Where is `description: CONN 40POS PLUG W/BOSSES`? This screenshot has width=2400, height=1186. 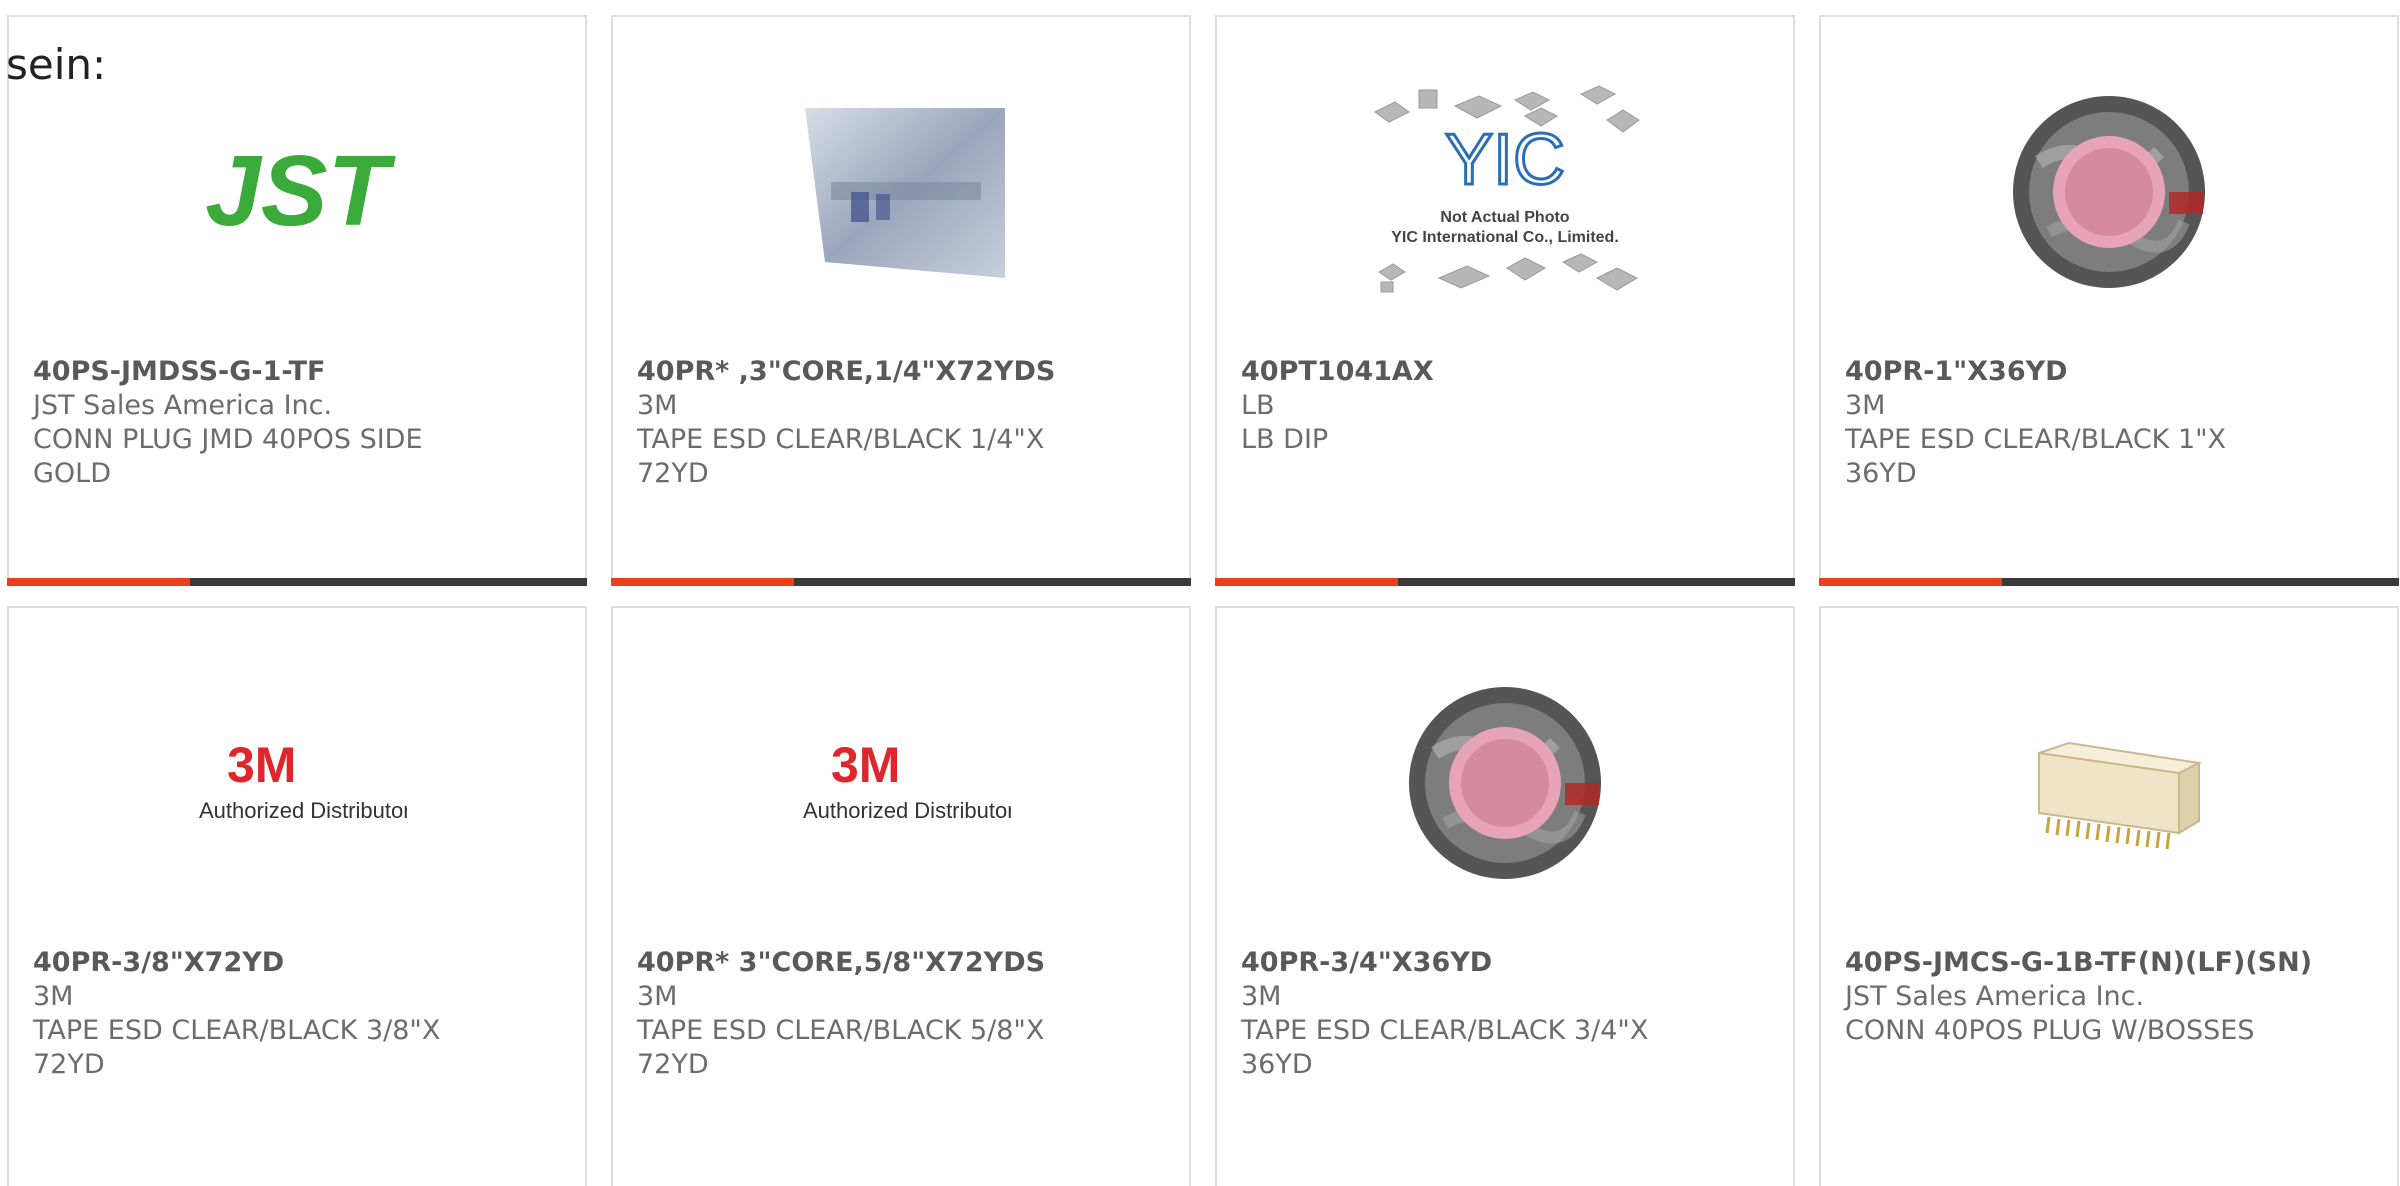 description: CONN 40POS PLUG W/BOSSES is located at coordinates (2050, 1030).